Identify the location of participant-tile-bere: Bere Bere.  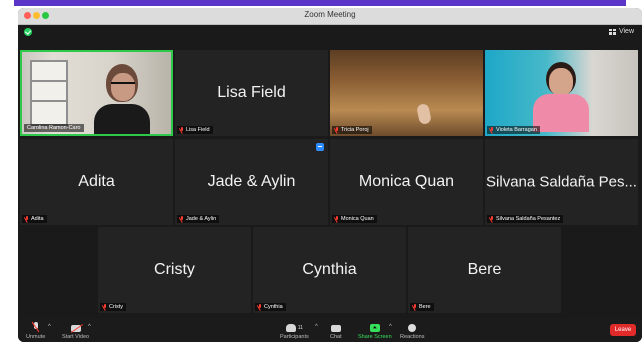
(484, 270).